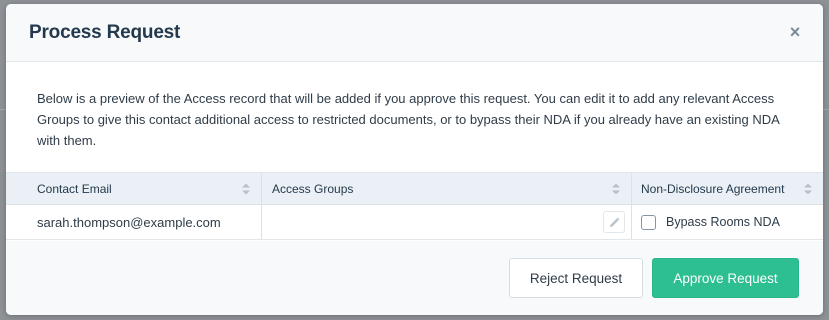 Image resolution: width=829 pixels, height=320 pixels. What do you see at coordinates (447, 188) in the screenshot?
I see `column-header-access-groups: Access Groups` at bounding box center [447, 188].